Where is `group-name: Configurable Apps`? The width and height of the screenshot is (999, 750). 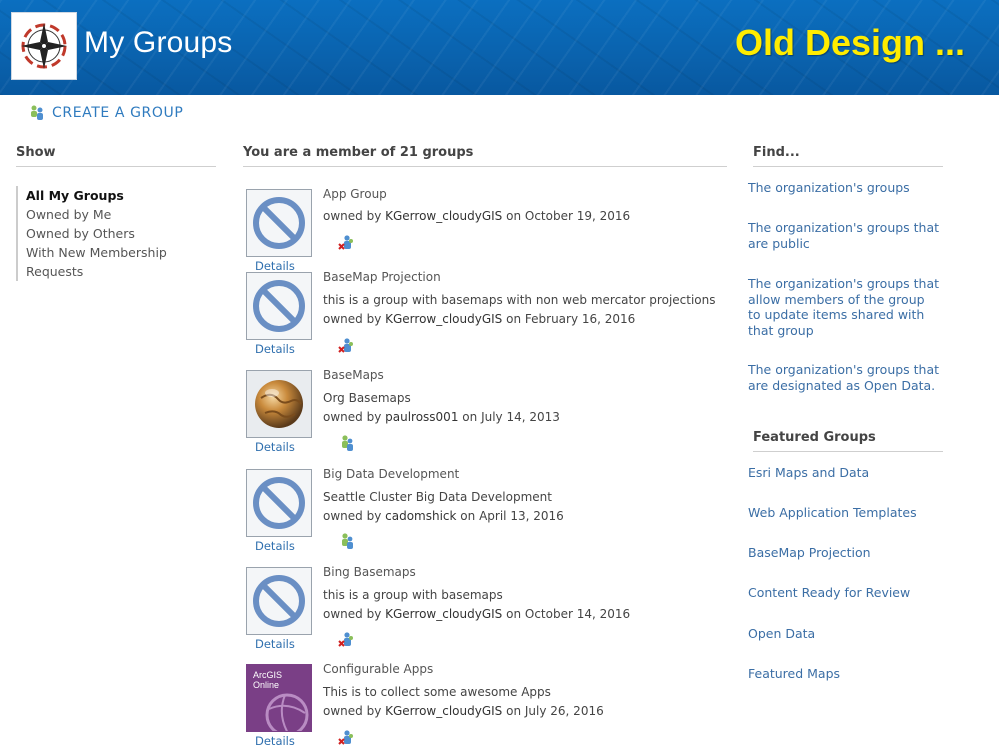
group-name: Configurable Apps is located at coordinates (378, 669).